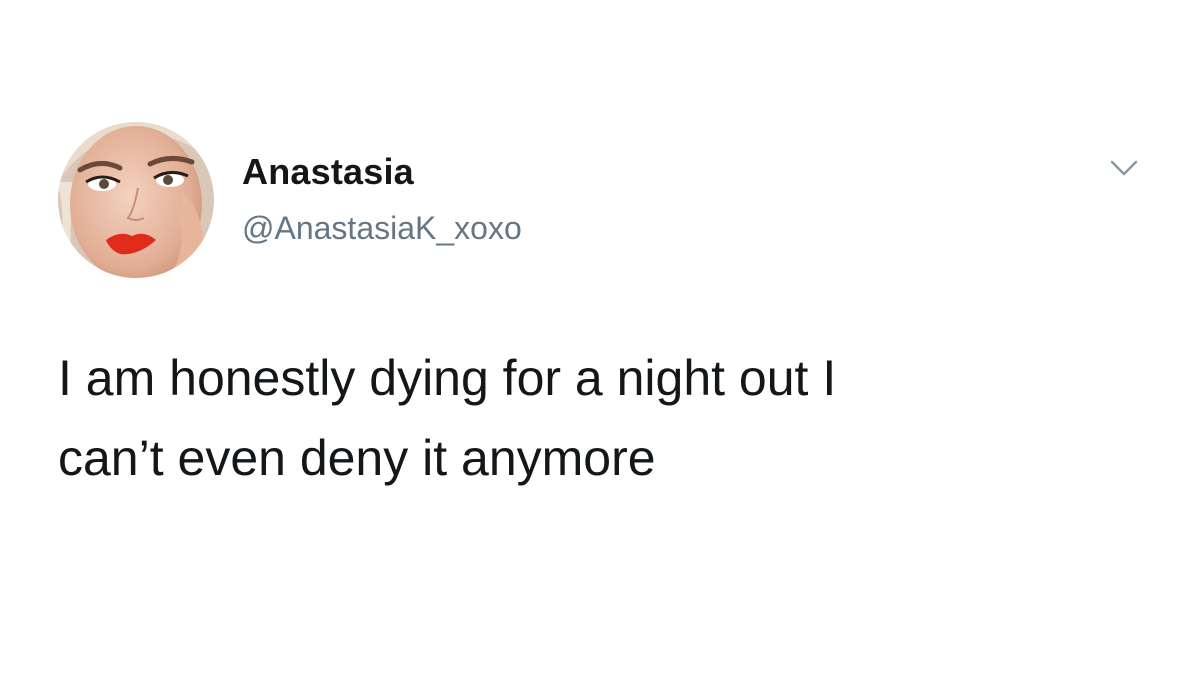 The height and width of the screenshot is (675, 1200). Describe the element at coordinates (357, 458) in the screenshot. I see `tweet-text-line-2: can’t even deny it anymore` at that location.